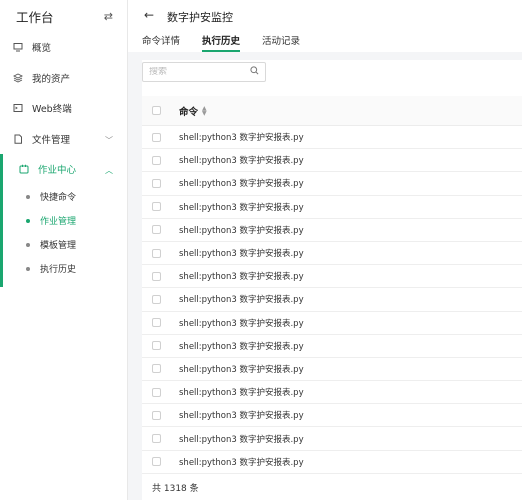  What do you see at coordinates (63, 16) in the screenshot?
I see `sidebar-header: 工作台 ⇄` at bounding box center [63, 16].